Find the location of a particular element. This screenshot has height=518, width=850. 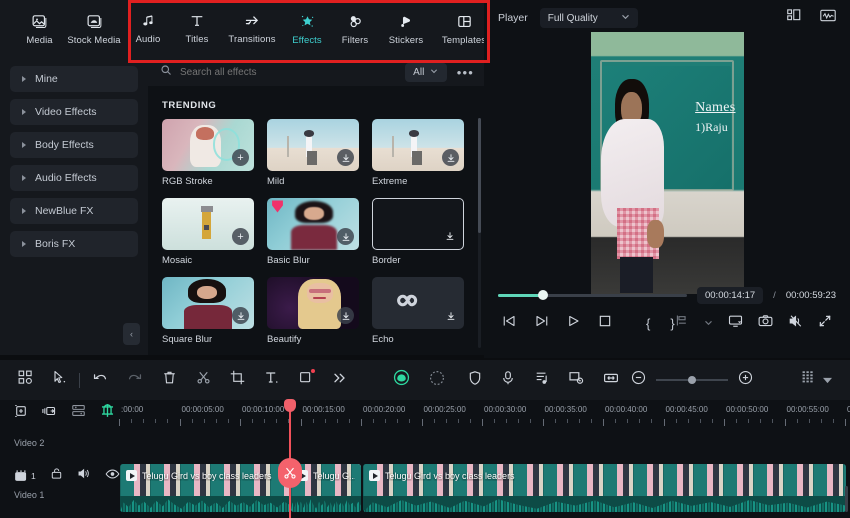

sidebar-item-body-effects: Body Effects is located at coordinates (74, 145).